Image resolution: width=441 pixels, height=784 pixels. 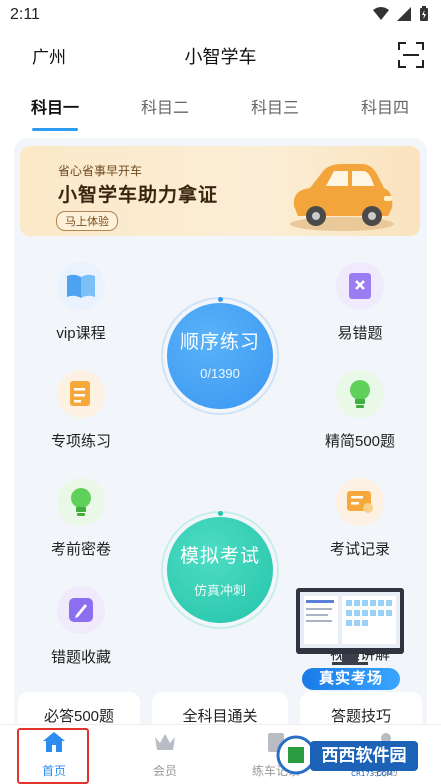 I want to click on feature-refined-500: 精简500题, so click(x=360, y=410).